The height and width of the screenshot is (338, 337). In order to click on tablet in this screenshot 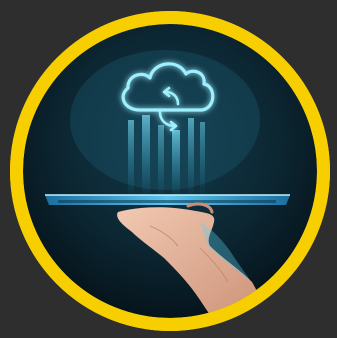, I will do `click(167, 199)`.